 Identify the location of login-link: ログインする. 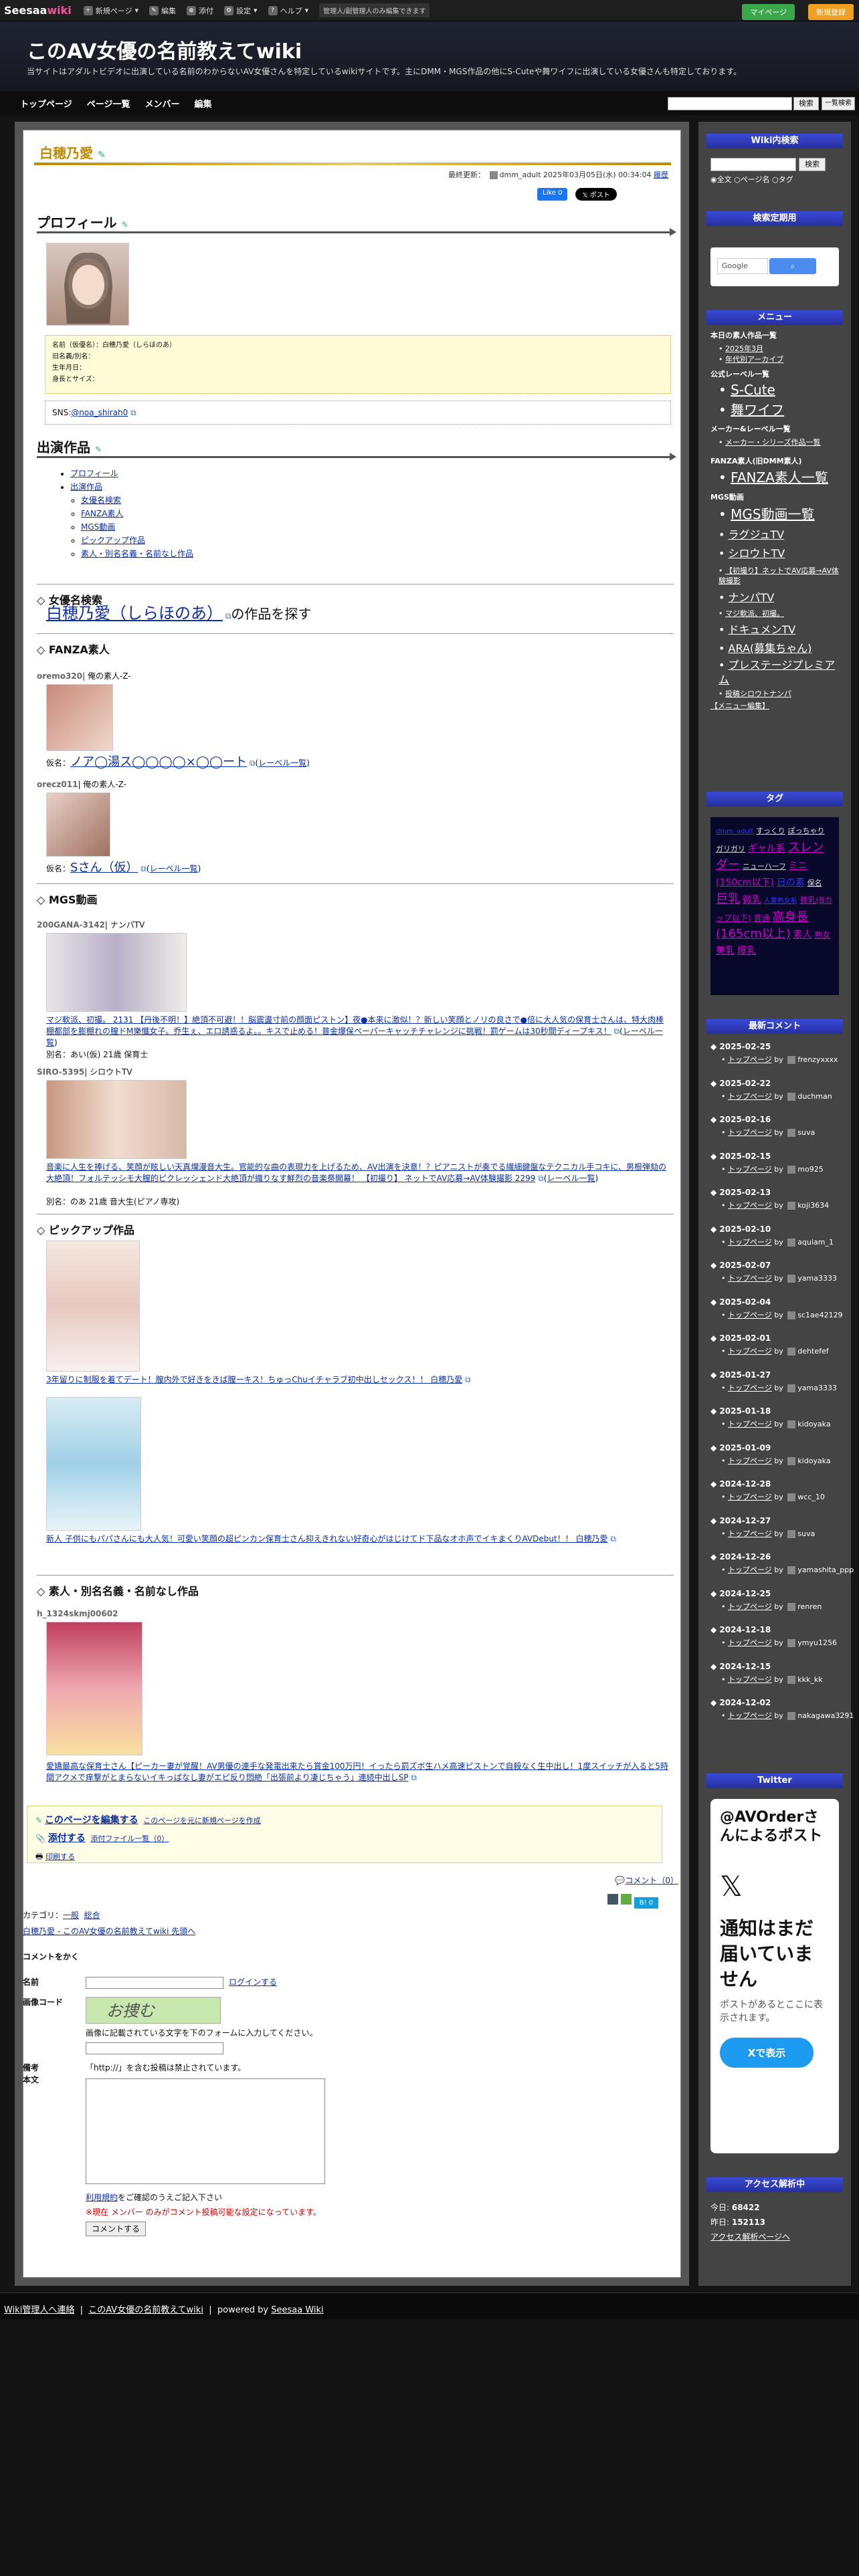
(253, 1982).